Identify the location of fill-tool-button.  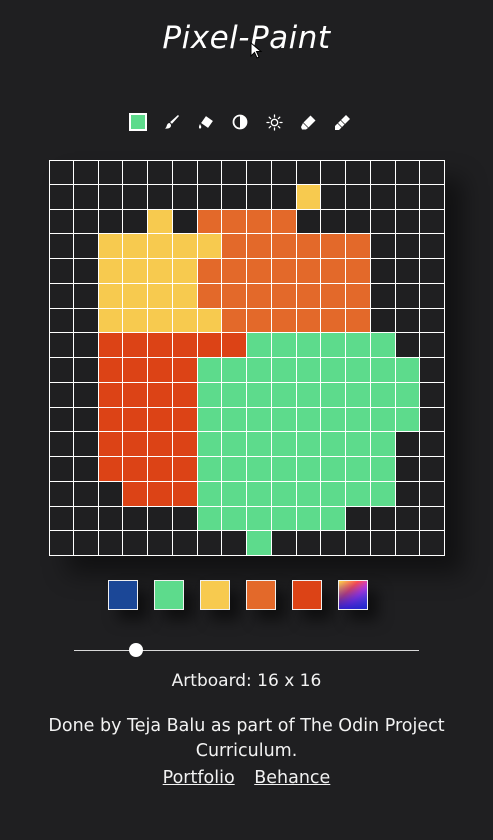
(206, 122).